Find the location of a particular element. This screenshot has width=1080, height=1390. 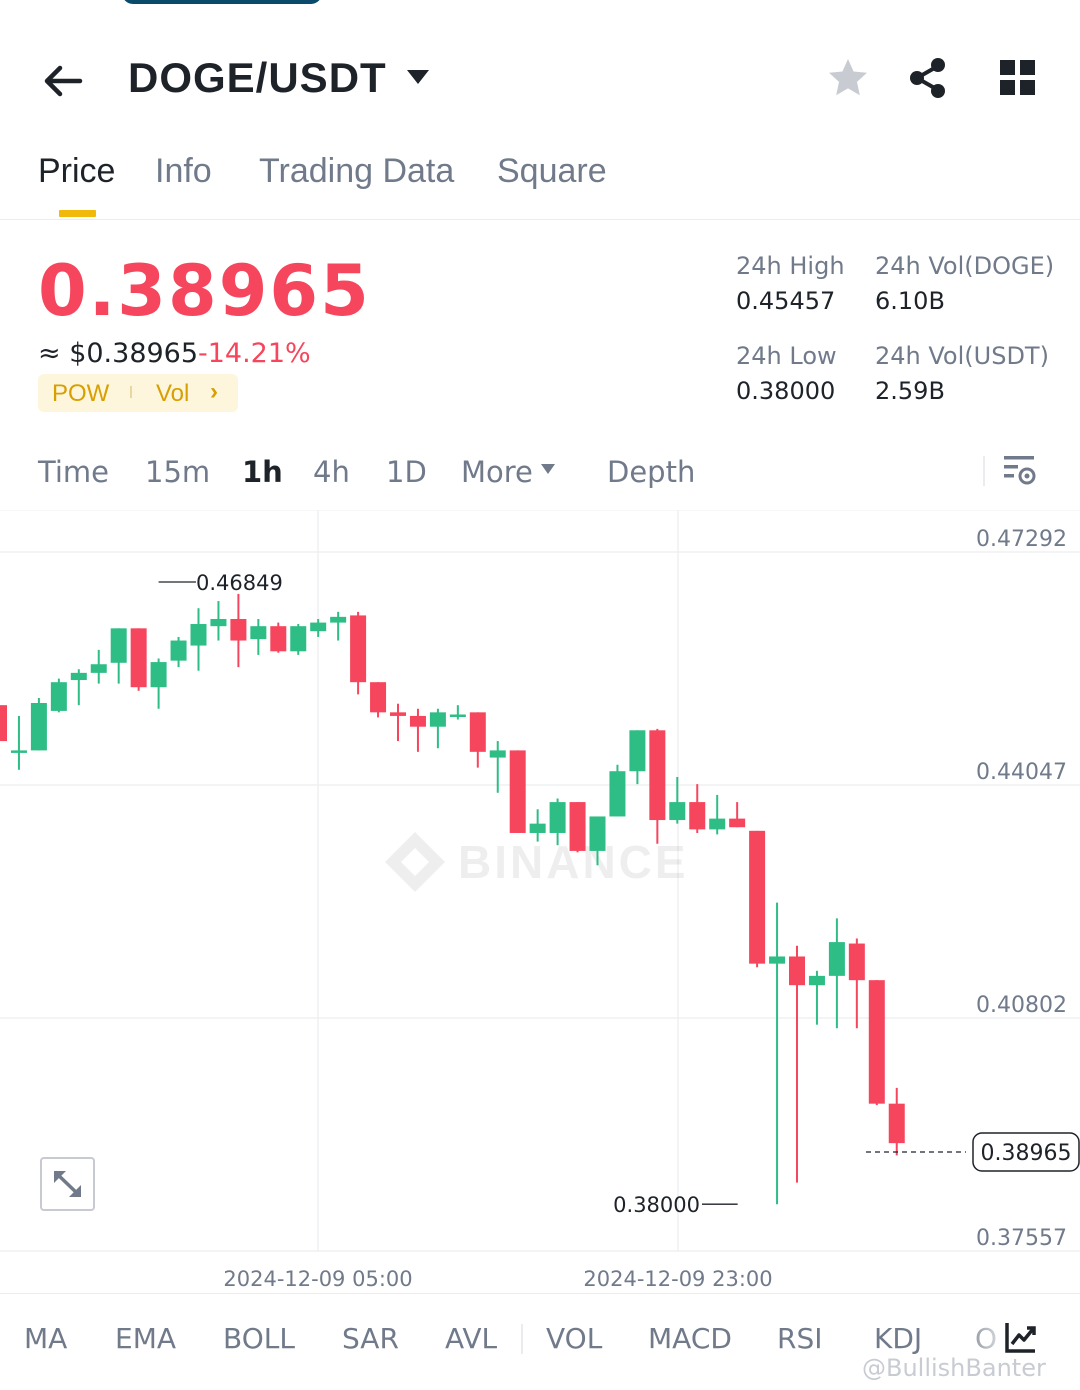

caret-down-icon is located at coordinates (418, 77).